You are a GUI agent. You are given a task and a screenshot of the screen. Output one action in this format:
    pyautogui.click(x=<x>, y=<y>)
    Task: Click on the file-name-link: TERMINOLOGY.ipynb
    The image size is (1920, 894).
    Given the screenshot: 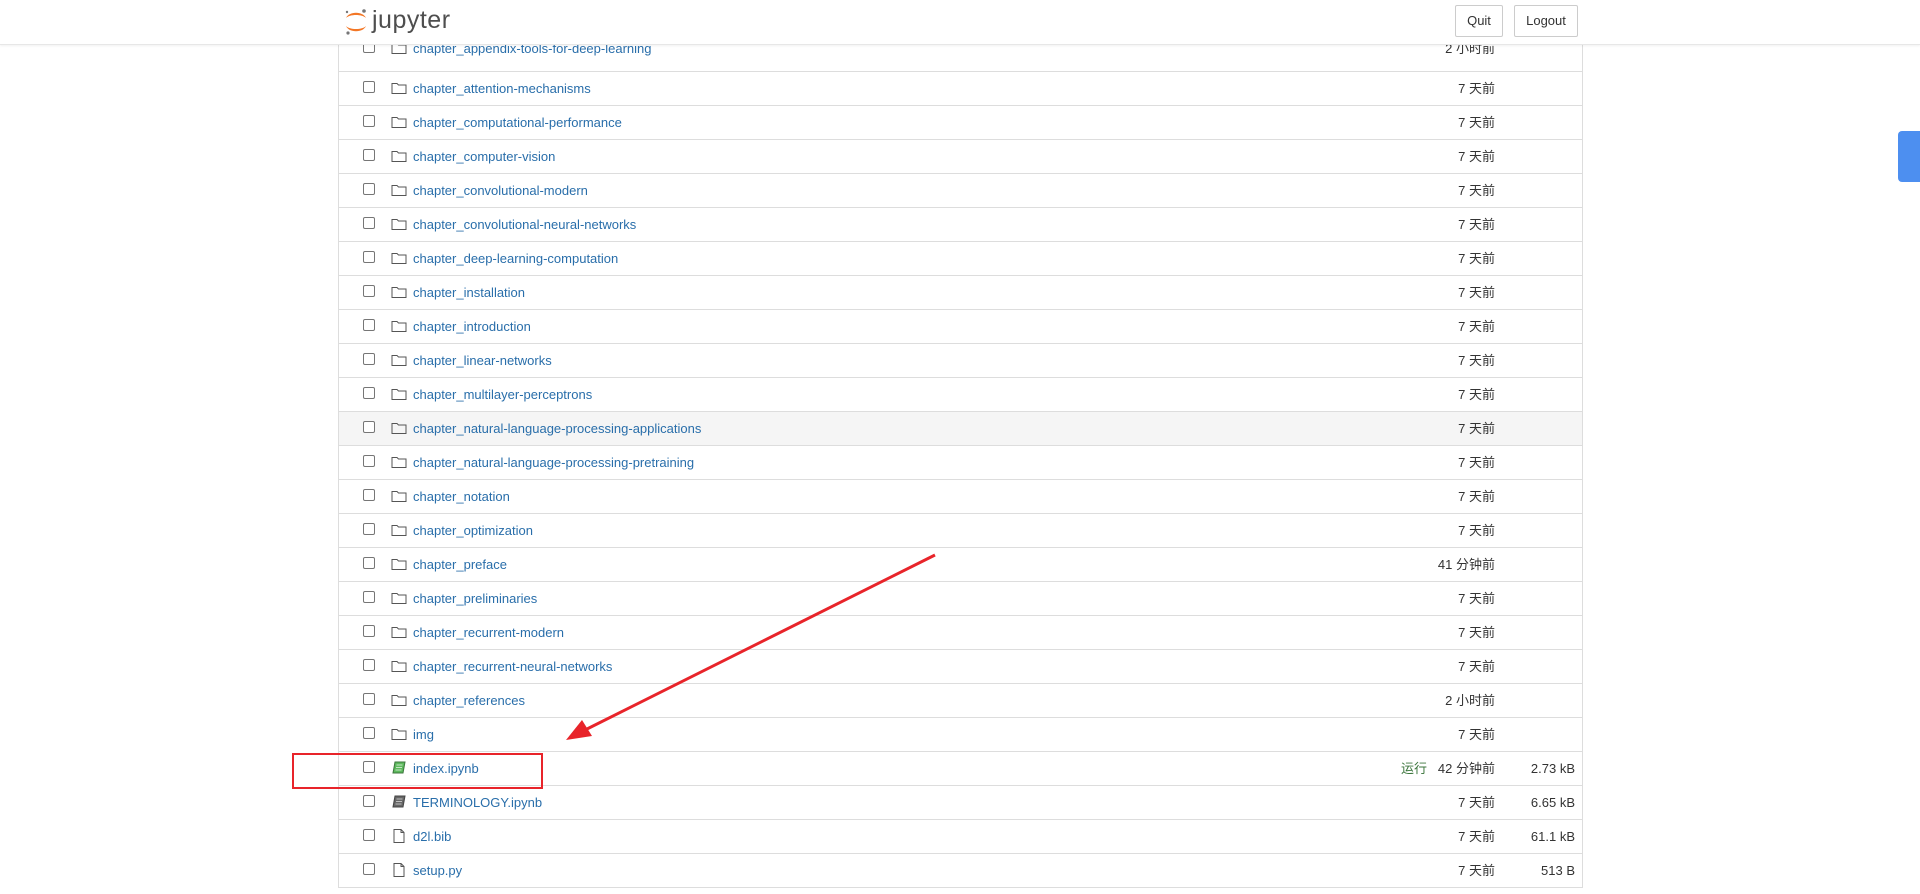 What is the action you would take?
    pyautogui.click(x=477, y=802)
    